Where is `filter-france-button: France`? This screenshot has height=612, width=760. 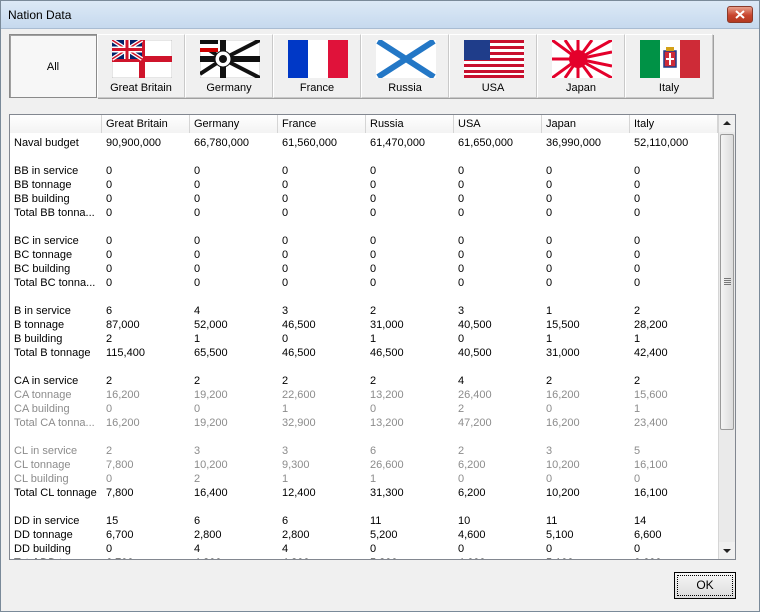
filter-france-button: France is located at coordinates (317, 66).